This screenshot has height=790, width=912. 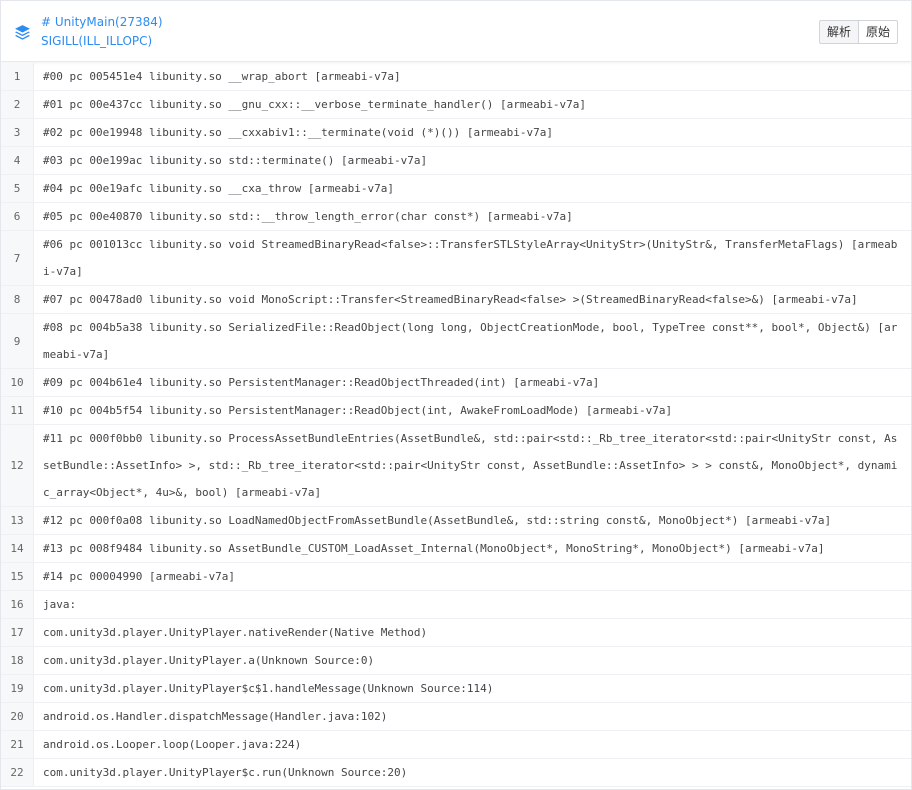 What do you see at coordinates (17, 299) in the screenshot?
I see `line-number: 8` at bounding box center [17, 299].